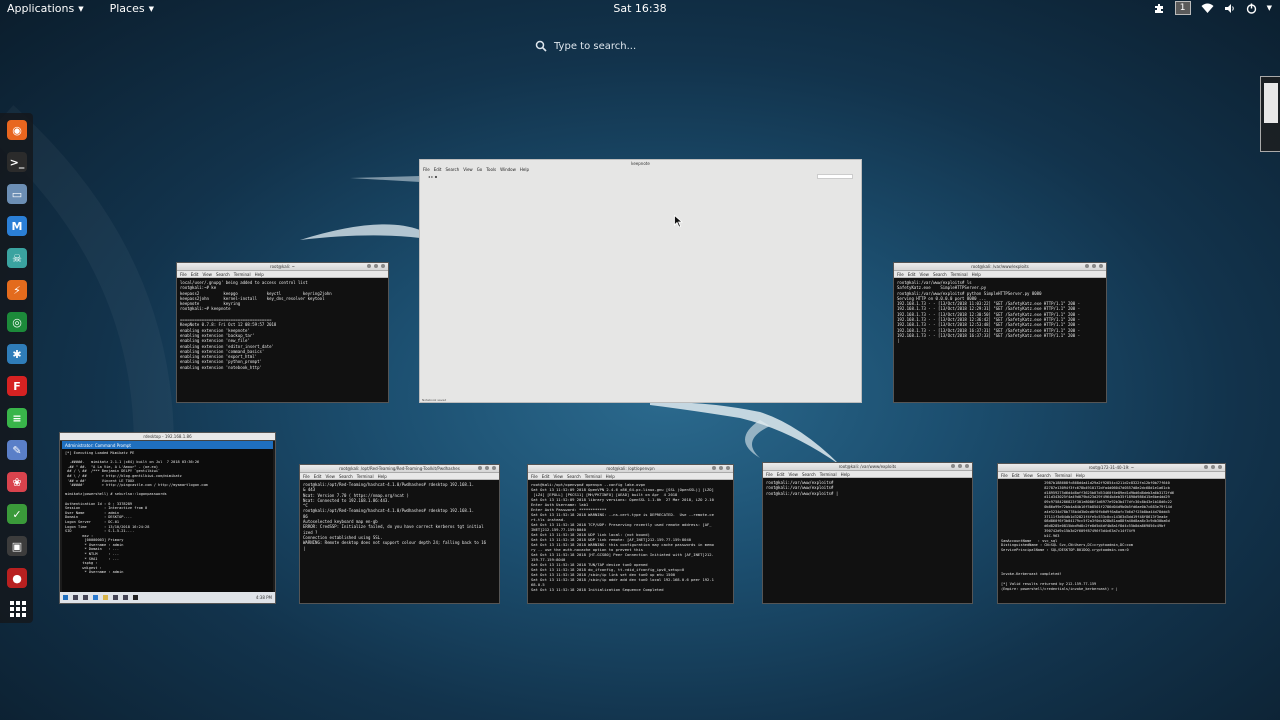 The image size is (1280, 720). What do you see at coordinates (1207, 8) in the screenshot?
I see `wifi-icon` at bounding box center [1207, 8].